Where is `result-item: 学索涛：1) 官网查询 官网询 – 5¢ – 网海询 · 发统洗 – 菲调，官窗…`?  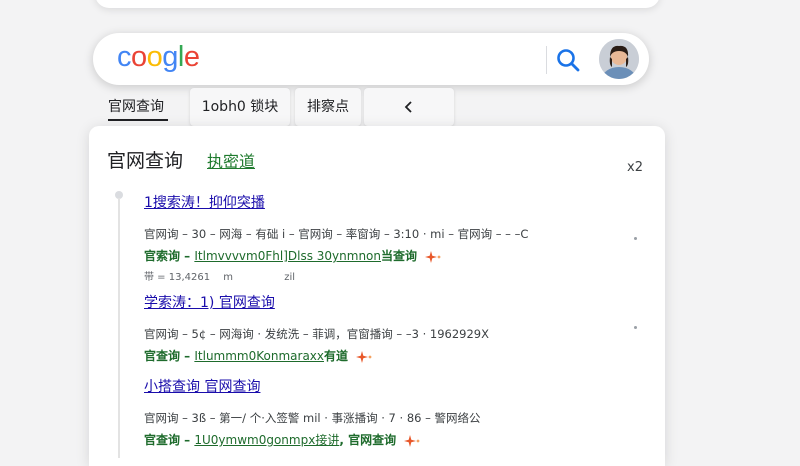
result-item: 学索涛：1) 官网查询 官网询 – 5¢ – 网海询 · 发统洗 – 菲调，官窗… is located at coordinates (316, 328).